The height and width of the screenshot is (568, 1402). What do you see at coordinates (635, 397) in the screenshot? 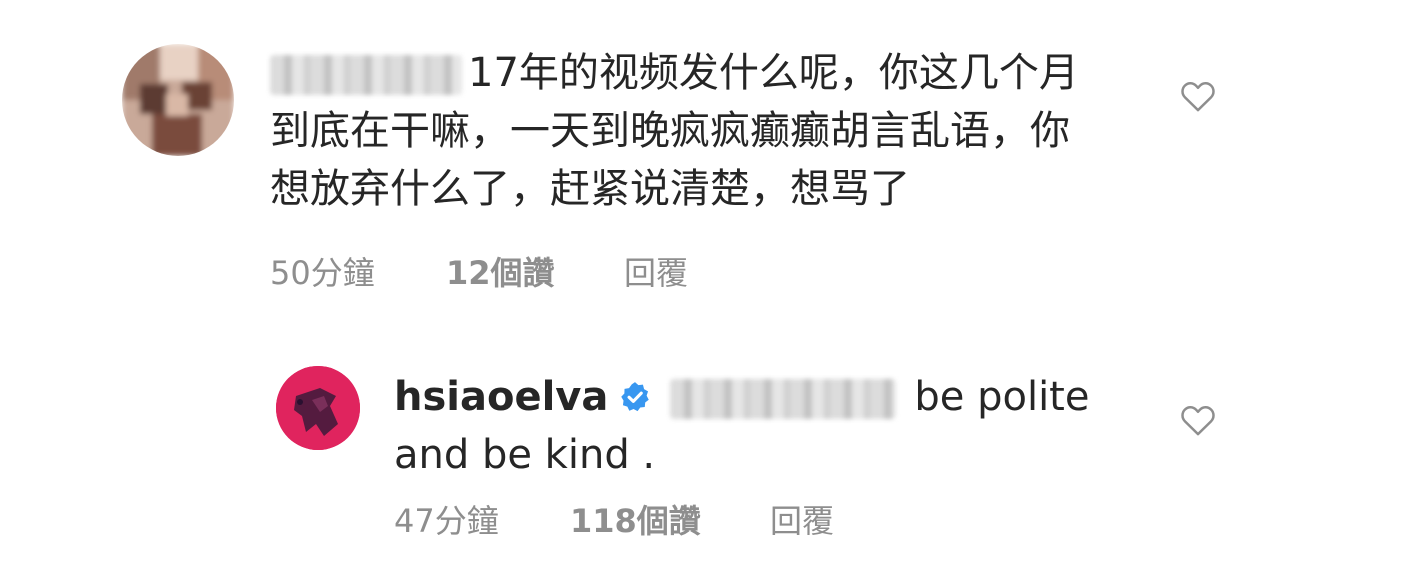
I see `verified-badge-icon` at bounding box center [635, 397].